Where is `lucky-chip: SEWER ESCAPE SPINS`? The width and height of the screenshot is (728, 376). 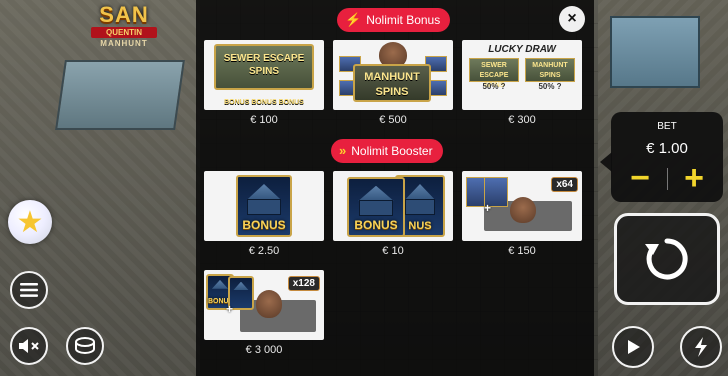
lucky-chip: SEWER ESCAPE SPINS is located at coordinates (494, 73).